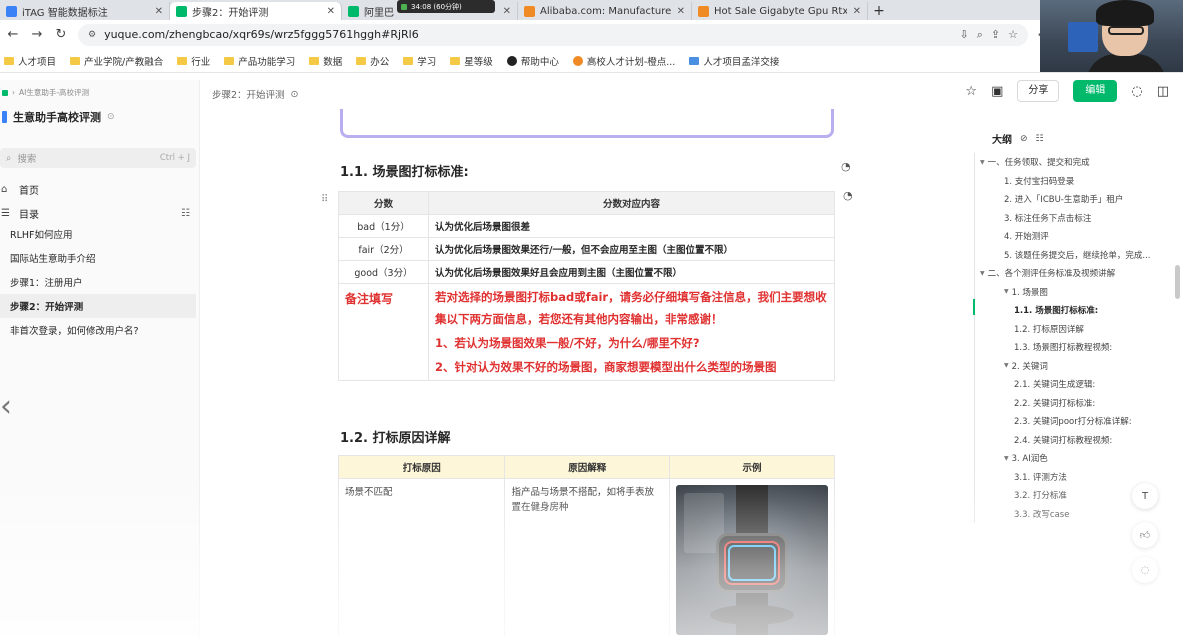 The image size is (1183, 637). I want to click on recording-icon, so click(404, 6).